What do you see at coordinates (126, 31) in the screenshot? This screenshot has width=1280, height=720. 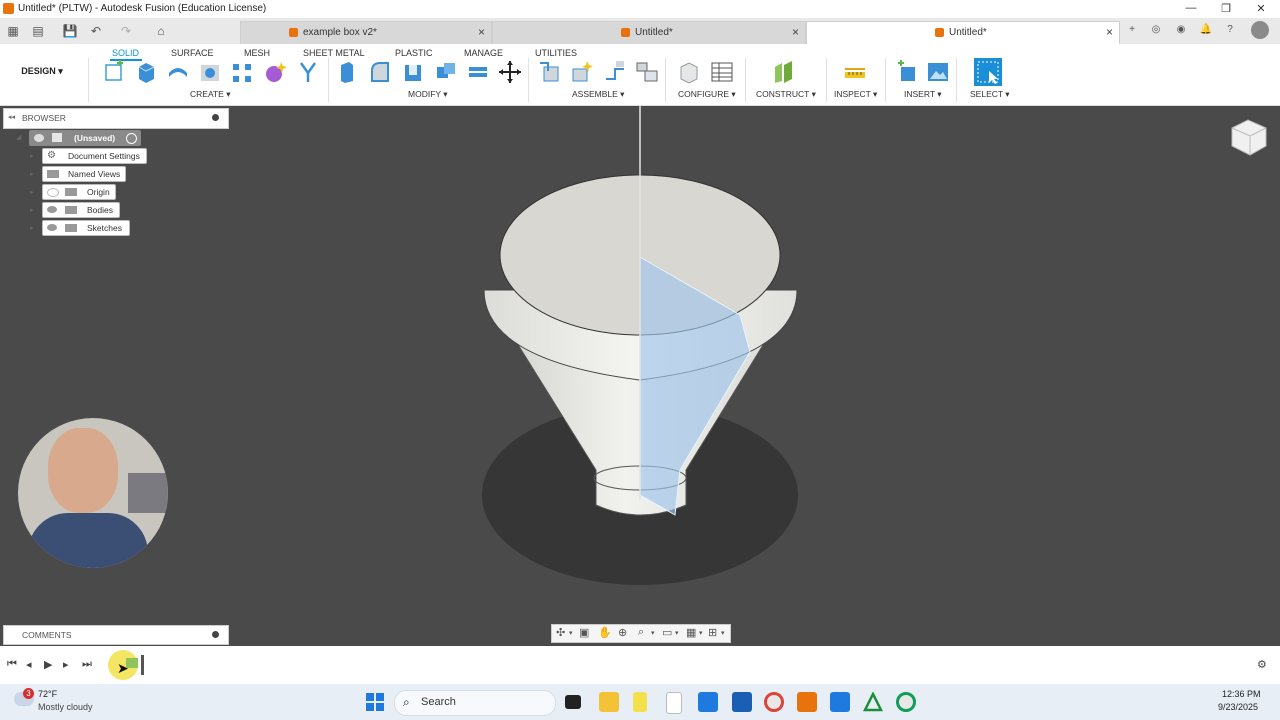 I see `redo-icon: ↷` at bounding box center [126, 31].